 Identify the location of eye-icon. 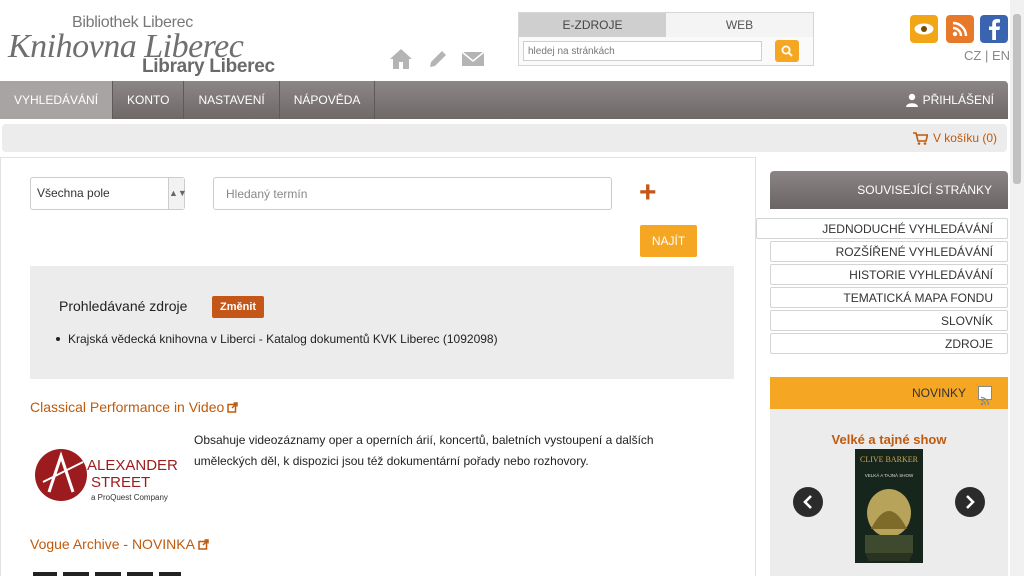
(924, 29).